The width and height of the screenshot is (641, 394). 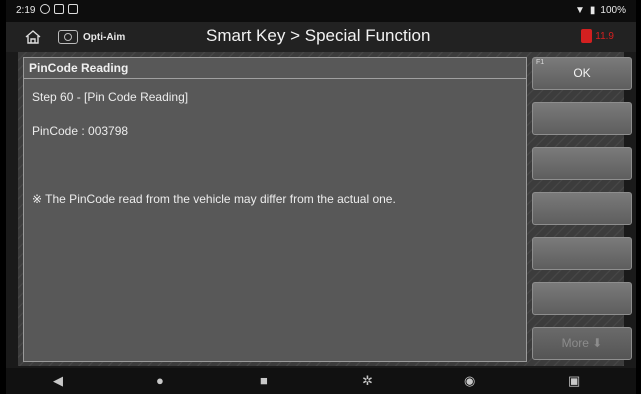 What do you see at coordinates (104, 37) in the screenshot?
I see `brand-name: Opti-Aim` at bounding box center [104, 37].